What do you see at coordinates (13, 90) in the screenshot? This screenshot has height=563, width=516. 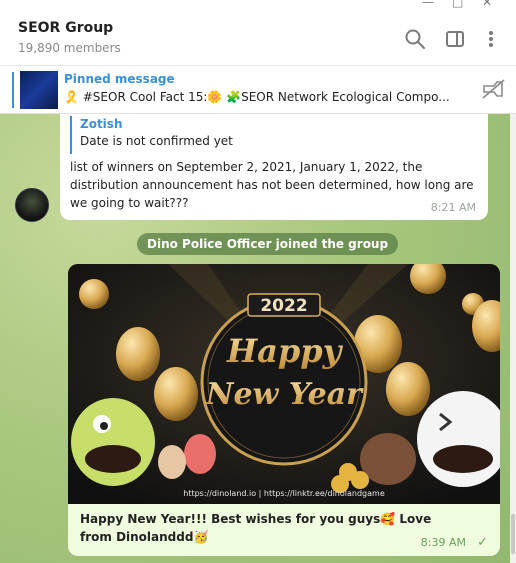 I see `pinned-accent-line` at bounding box center [13, 90].